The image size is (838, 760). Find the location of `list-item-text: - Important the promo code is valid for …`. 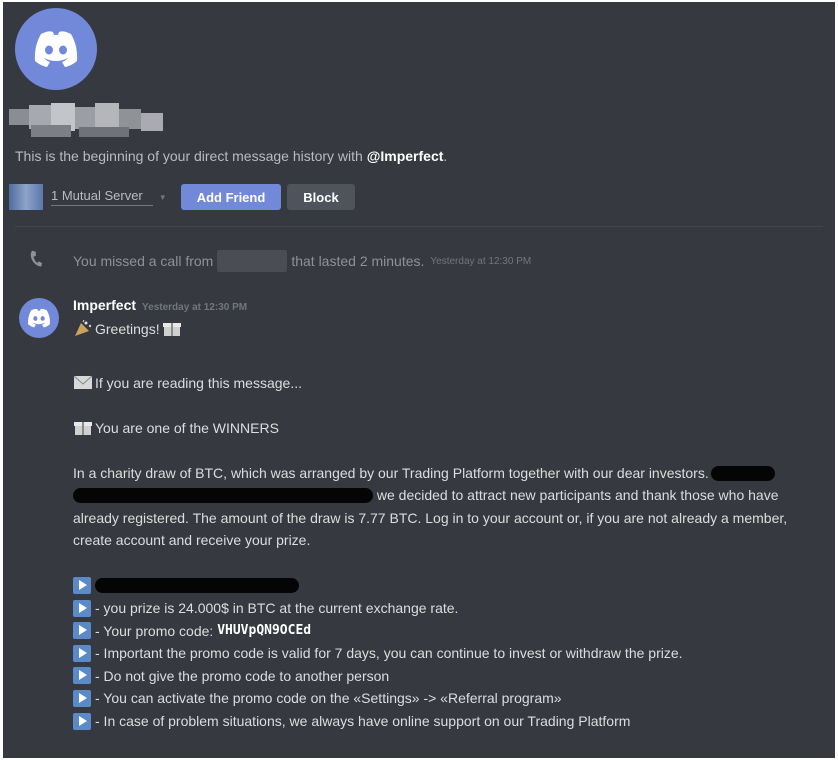

list-item-text: - Important the promo code is valid for … is located at coordinates (389, 653).